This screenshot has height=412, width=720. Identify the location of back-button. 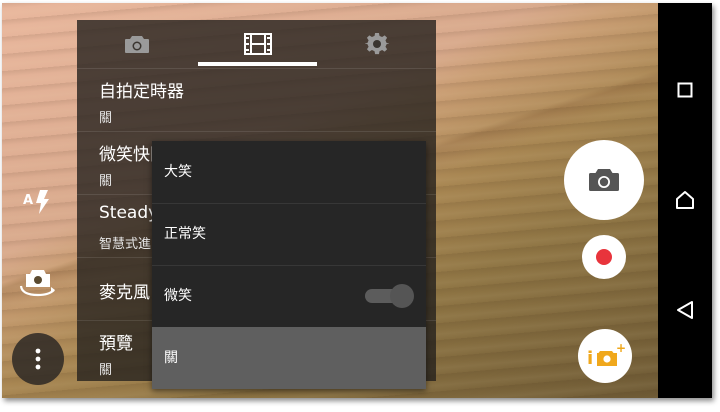
(685, 310).